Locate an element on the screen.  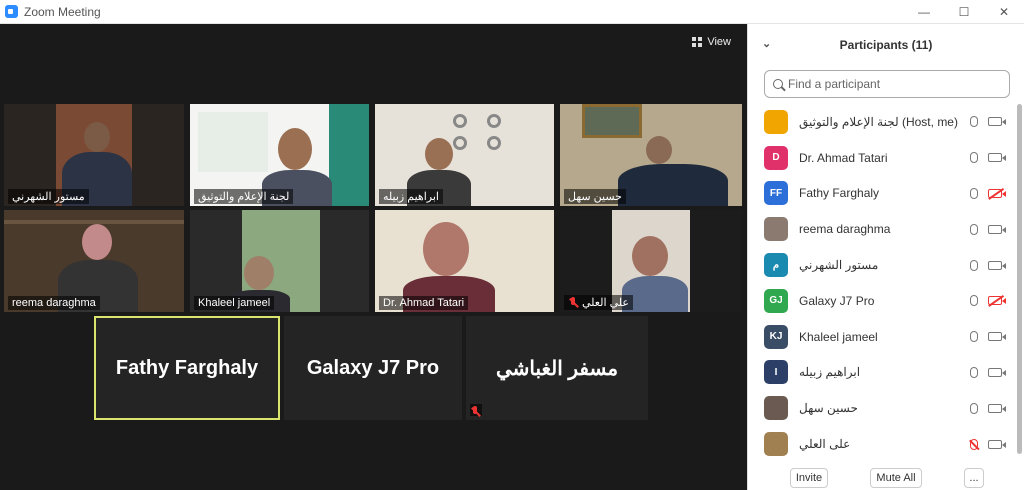
gallery-grid-icon is located at coordinates (697, 42).